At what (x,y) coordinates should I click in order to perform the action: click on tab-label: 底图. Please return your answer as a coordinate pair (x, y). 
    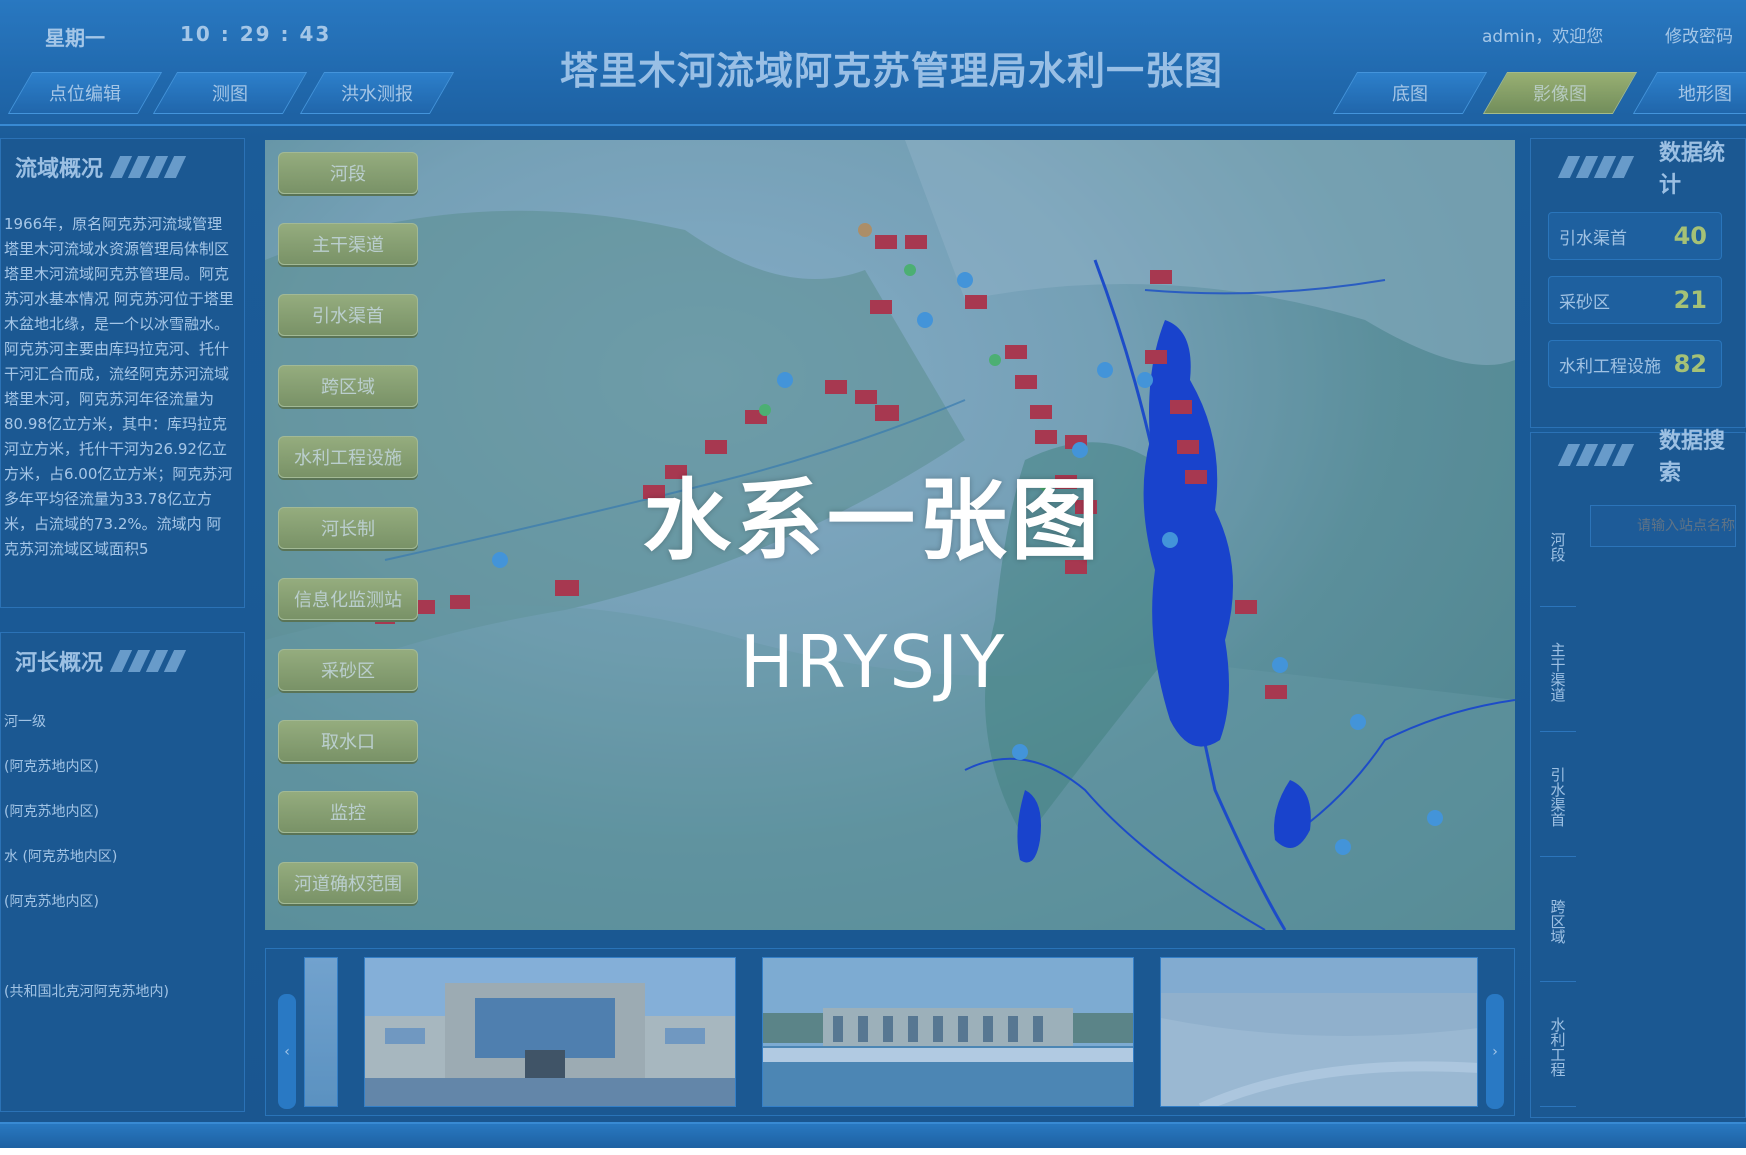
    Looking at the image, I should click on (1410, 94).